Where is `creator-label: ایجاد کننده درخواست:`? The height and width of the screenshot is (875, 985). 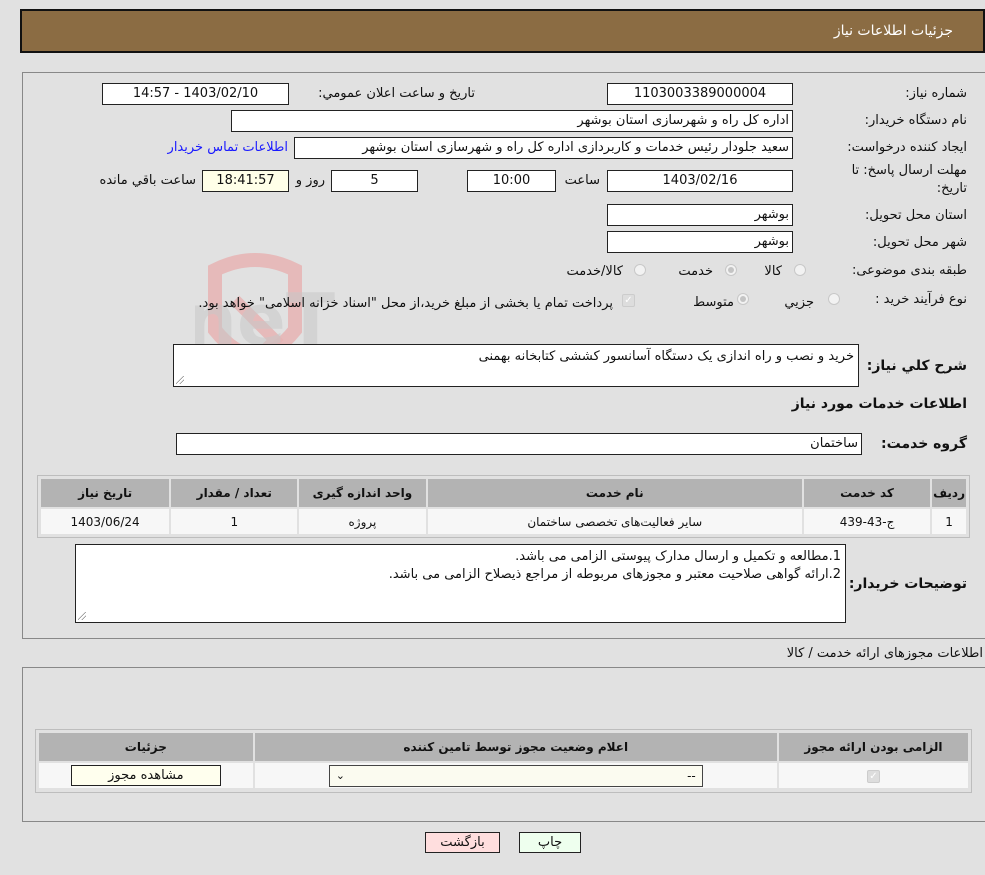 creator-label: ایجاد کننده درخواست: is located at coordinates (907, 147).